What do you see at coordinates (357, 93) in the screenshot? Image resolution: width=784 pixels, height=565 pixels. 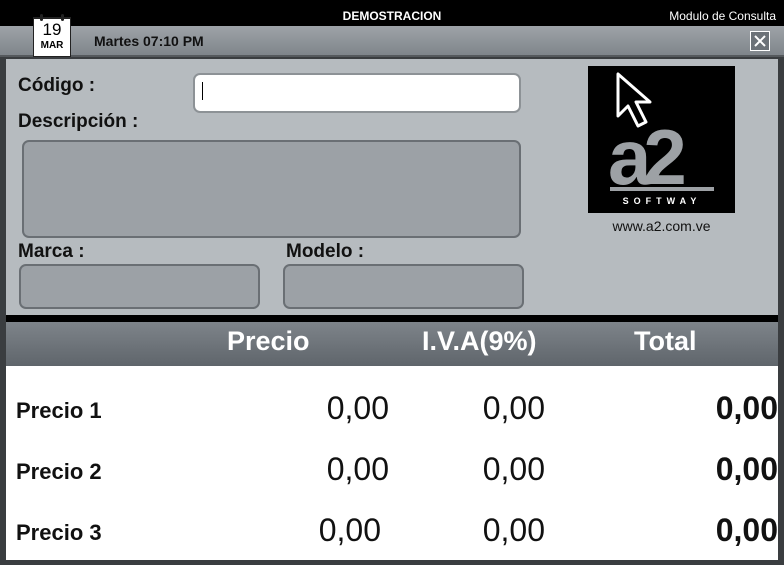 I see `codigo-input` at bounding box center [357, 93].